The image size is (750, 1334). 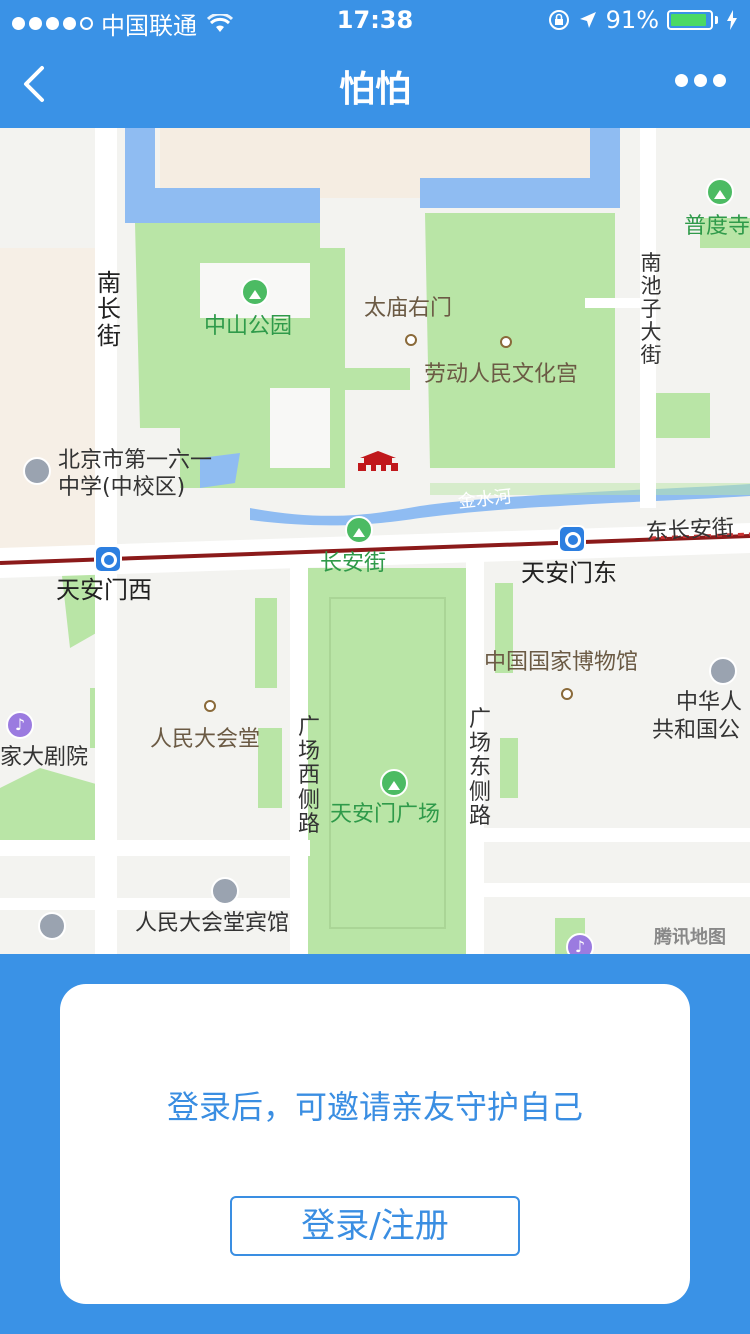 I want to click on label-theatre: 家大剧院, so click(x=44, y=757).